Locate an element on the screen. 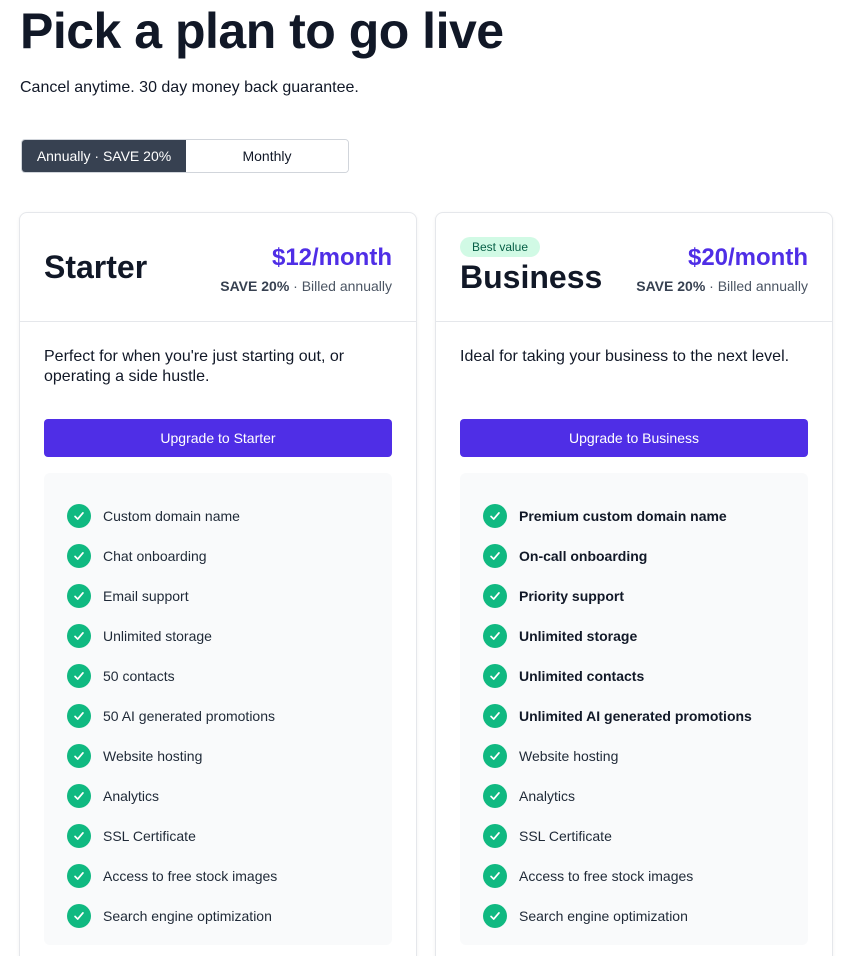  feature-label: Unlimited AI generated promotions is located at coordinates (635, 716).